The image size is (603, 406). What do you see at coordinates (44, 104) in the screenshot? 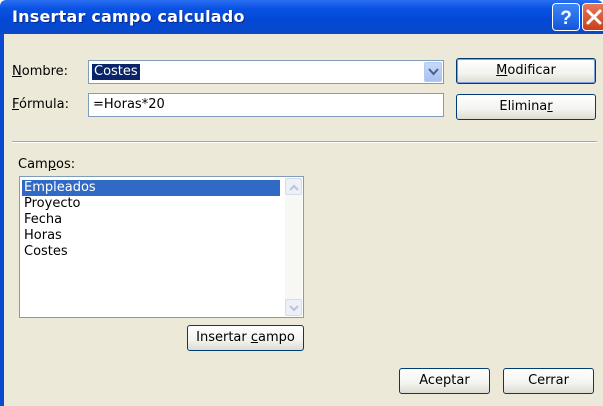
I see `formula-label-text: órmula:` at bounding box center [44, 104].